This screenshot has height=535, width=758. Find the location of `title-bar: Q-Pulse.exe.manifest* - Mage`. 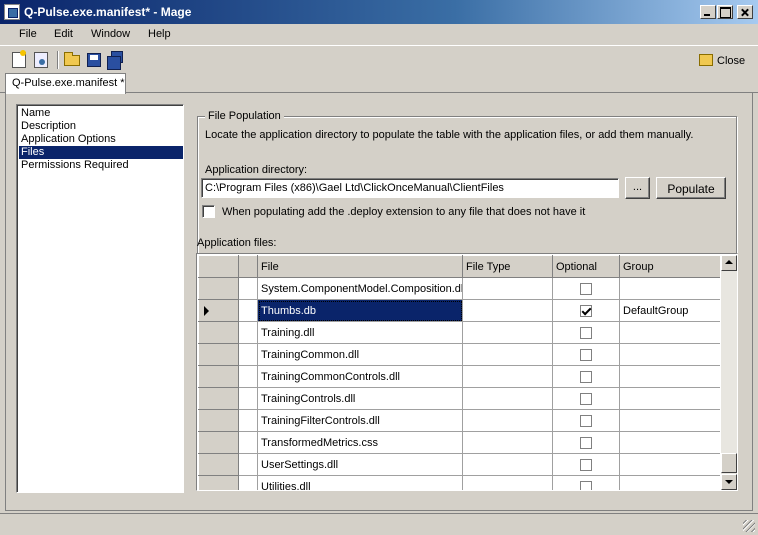

title-bar: Q-Pulse.exe.manifest* - Mage is located at coordinates (379, 12).